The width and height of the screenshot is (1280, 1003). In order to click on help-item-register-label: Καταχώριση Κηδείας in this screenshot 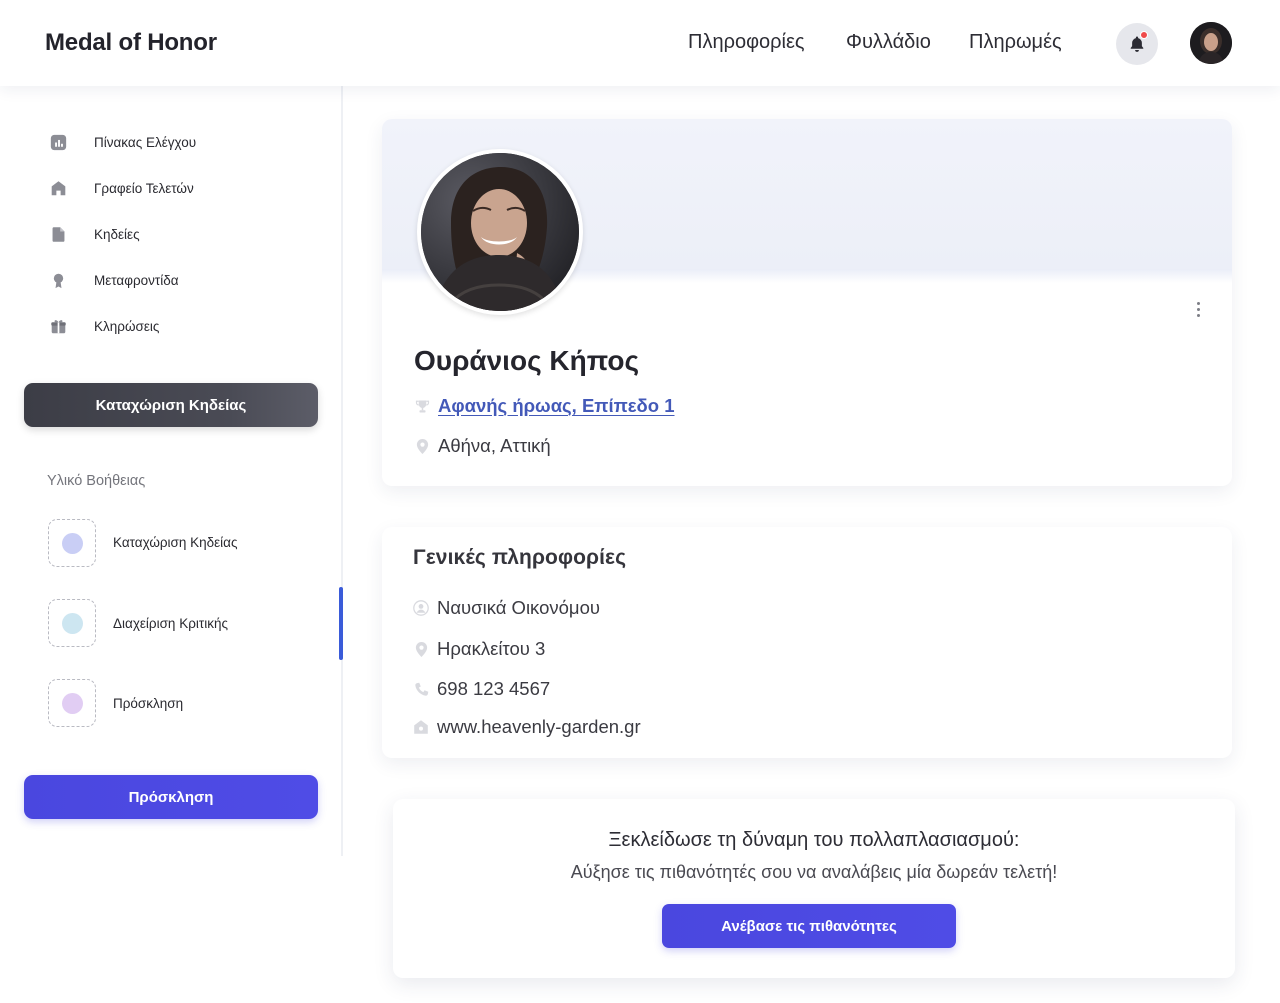, I will do `click(175, 542)`.